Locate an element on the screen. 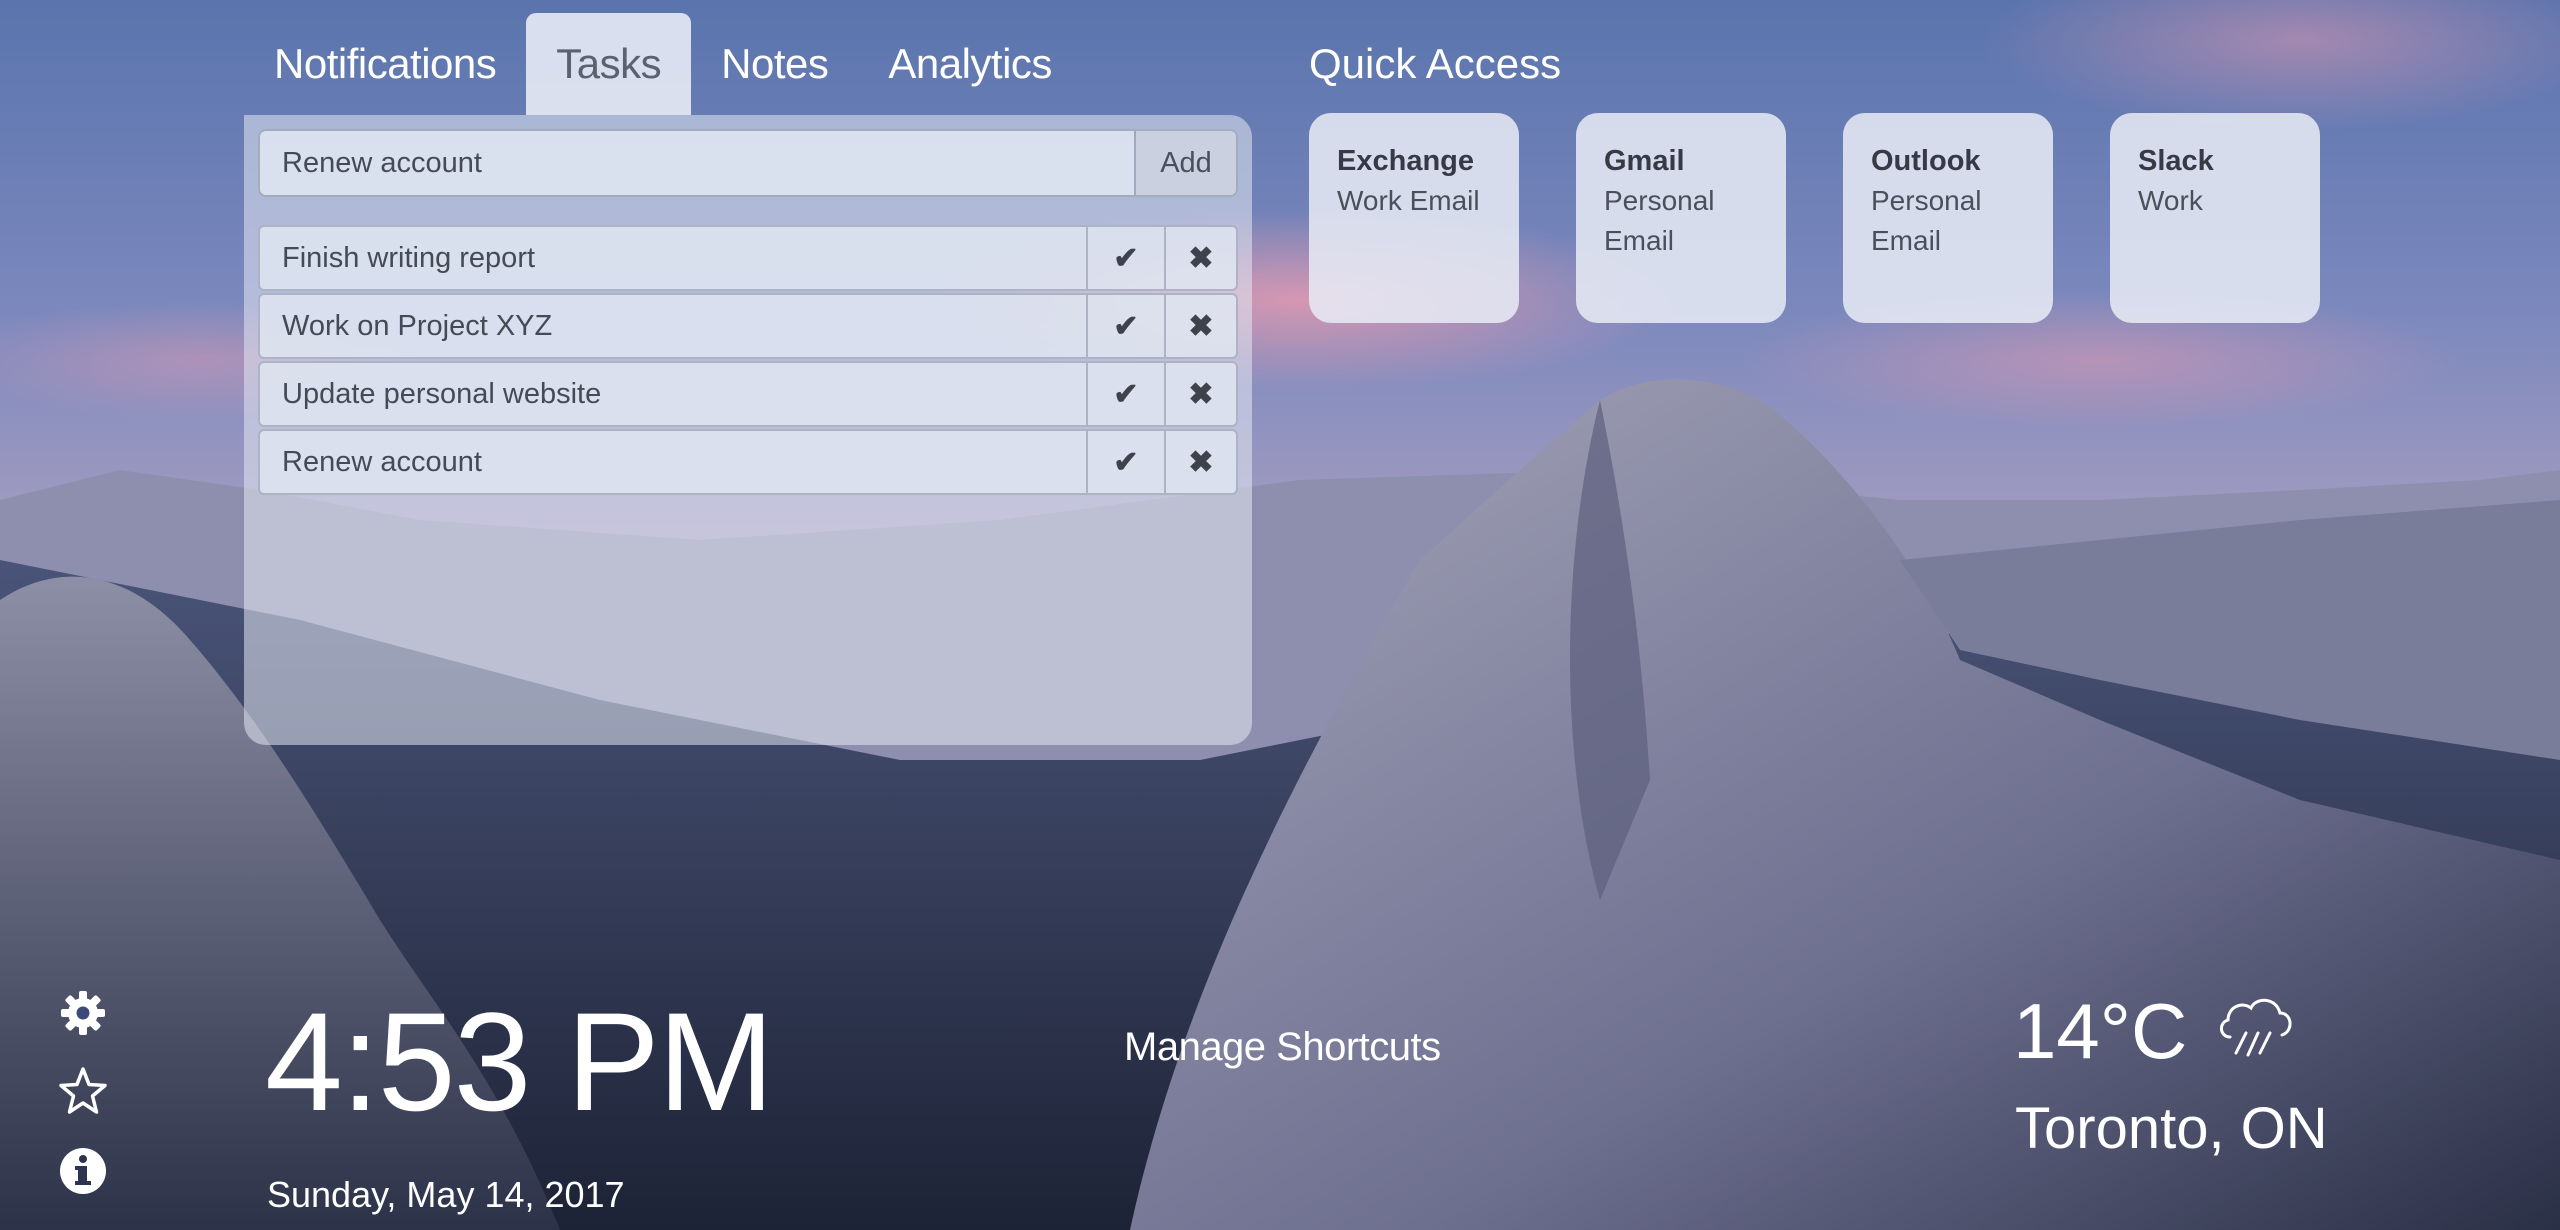 The height and width of the screenshot is (1230, 2560). task-label: Finish writing report is located at coordinates (409, 257).